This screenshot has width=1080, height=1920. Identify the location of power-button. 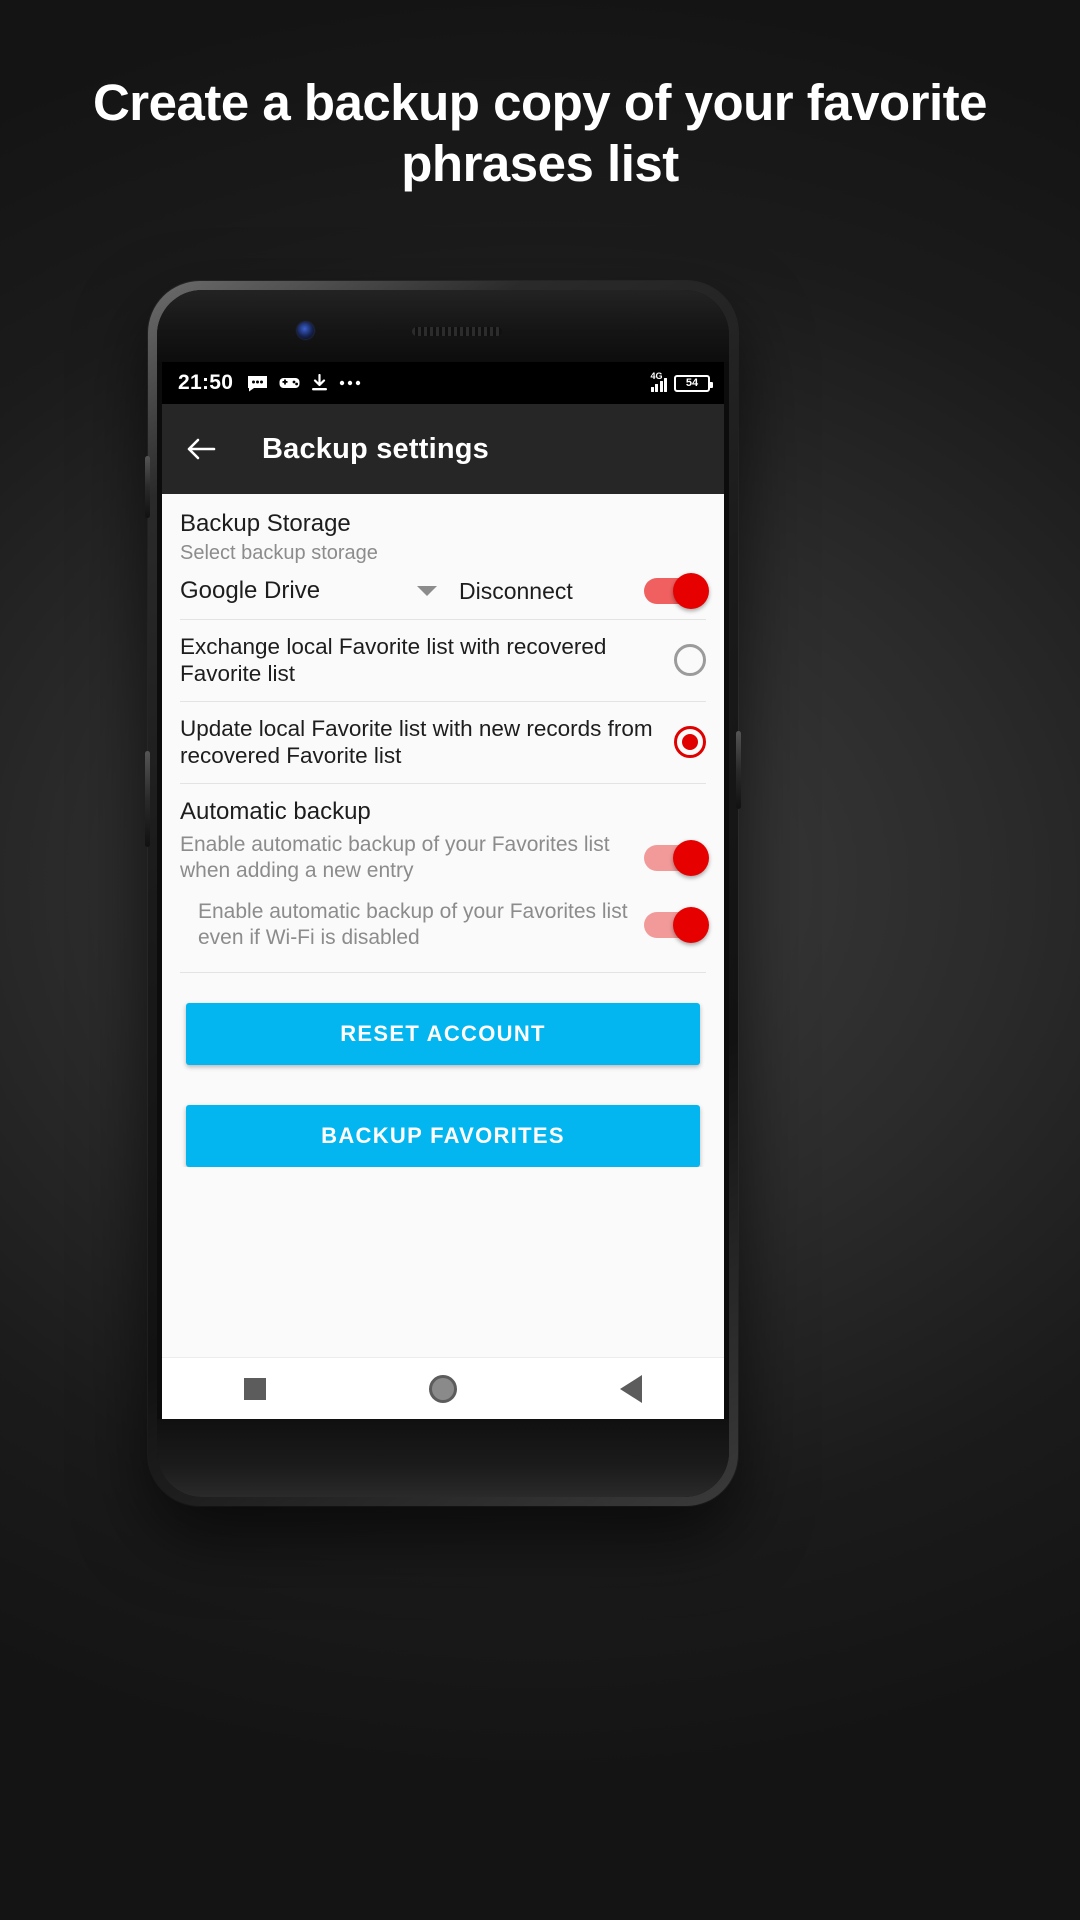
(738, 770).